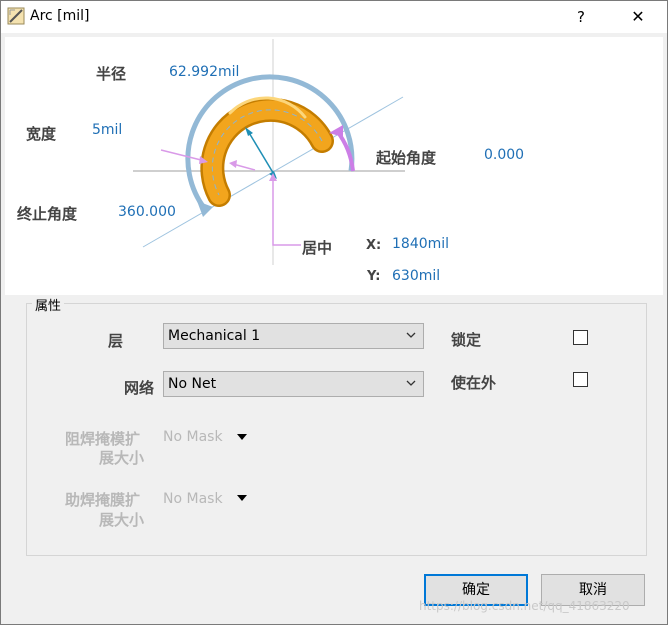  Describe the element at coordinates (48, 304) in the screenshot. I see `properties-group-title: 属性` at that location.